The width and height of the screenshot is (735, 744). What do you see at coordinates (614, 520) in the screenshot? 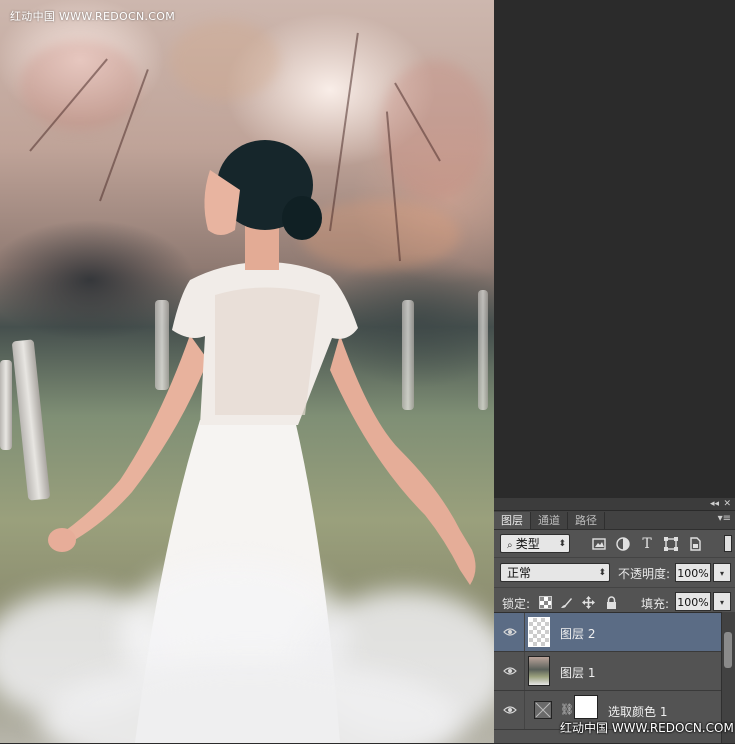
I see `panel-tabs: 图层 通道 路径 ▾≡` at bounding box center [614, 520].